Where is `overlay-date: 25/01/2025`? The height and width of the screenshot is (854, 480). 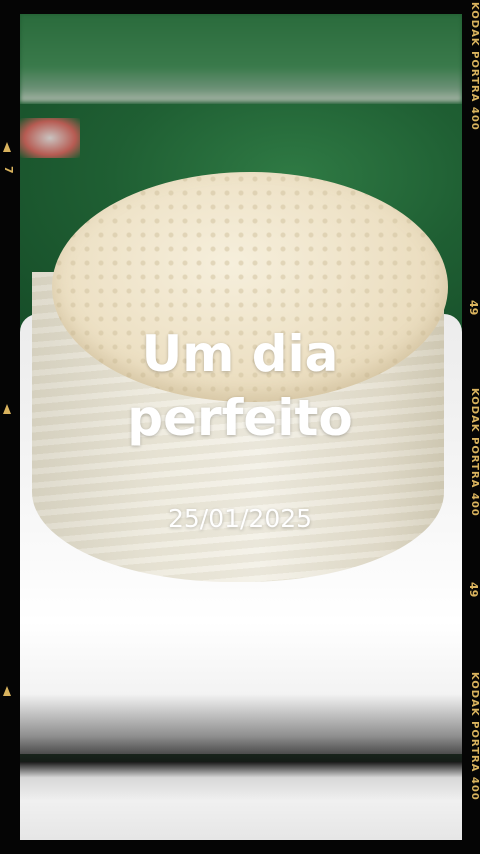
overlay-date: 25/01/2025 is located at coordinates (240, 518).